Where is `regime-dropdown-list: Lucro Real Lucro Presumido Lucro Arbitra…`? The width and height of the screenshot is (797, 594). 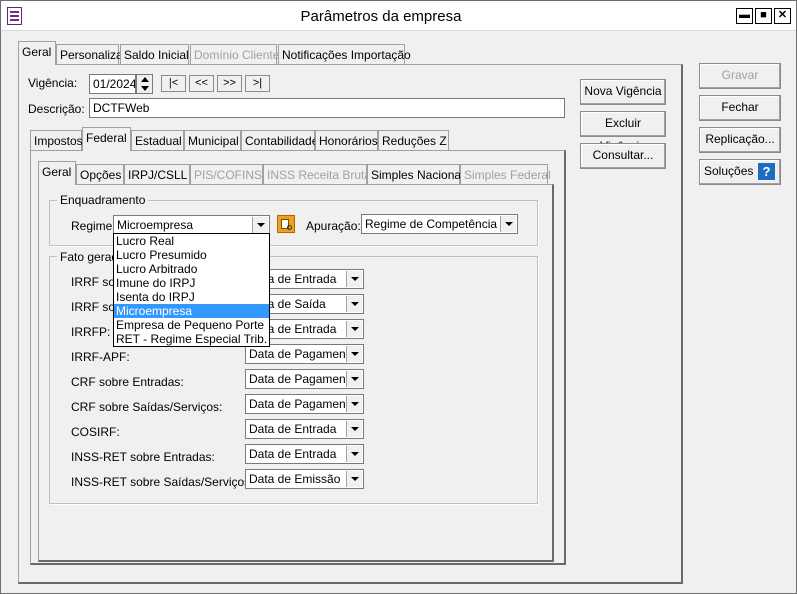
regime-dropdown-list: Lucro Real Lucro Presumido Lucro Arbitra… is located at coordinates (191, 290).